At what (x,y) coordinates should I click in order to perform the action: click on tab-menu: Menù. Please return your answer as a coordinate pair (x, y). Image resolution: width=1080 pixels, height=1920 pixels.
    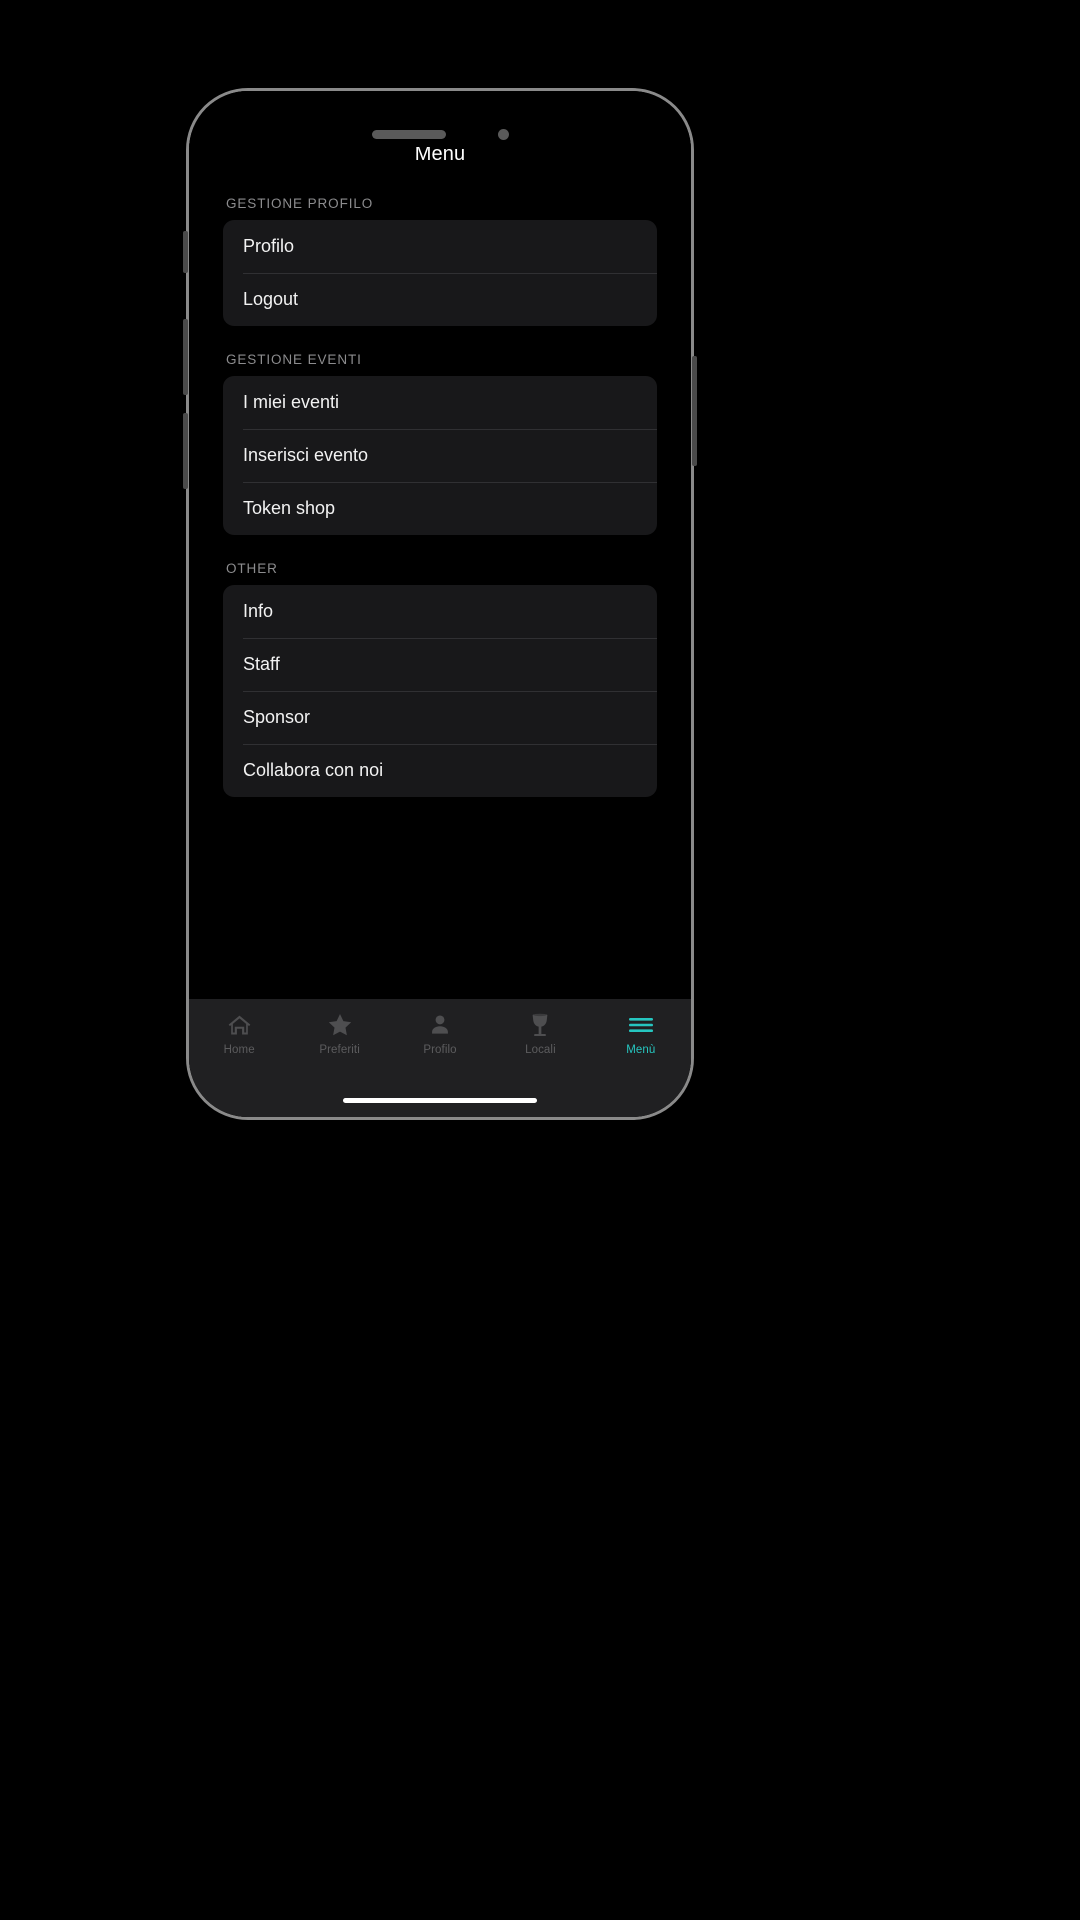
    Looking at the image, I should click on (641, 1033).